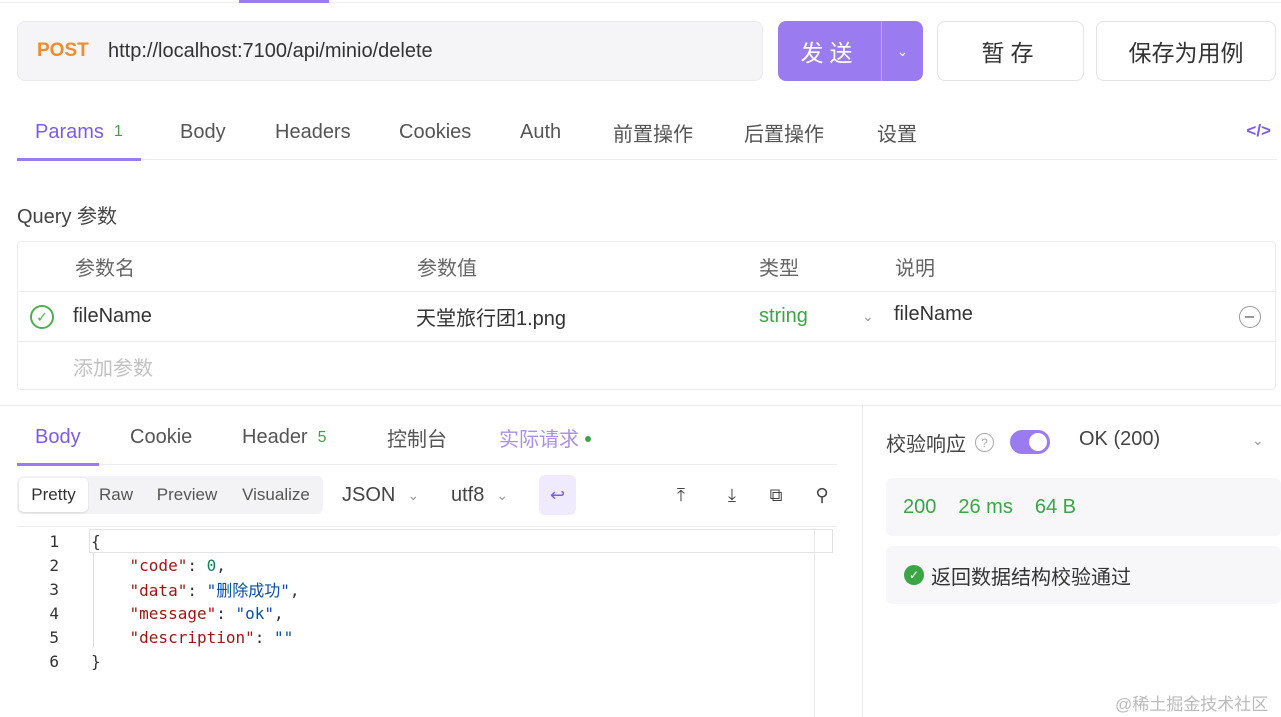  I want to click on response-time: 26 ms, so click(985, 506).